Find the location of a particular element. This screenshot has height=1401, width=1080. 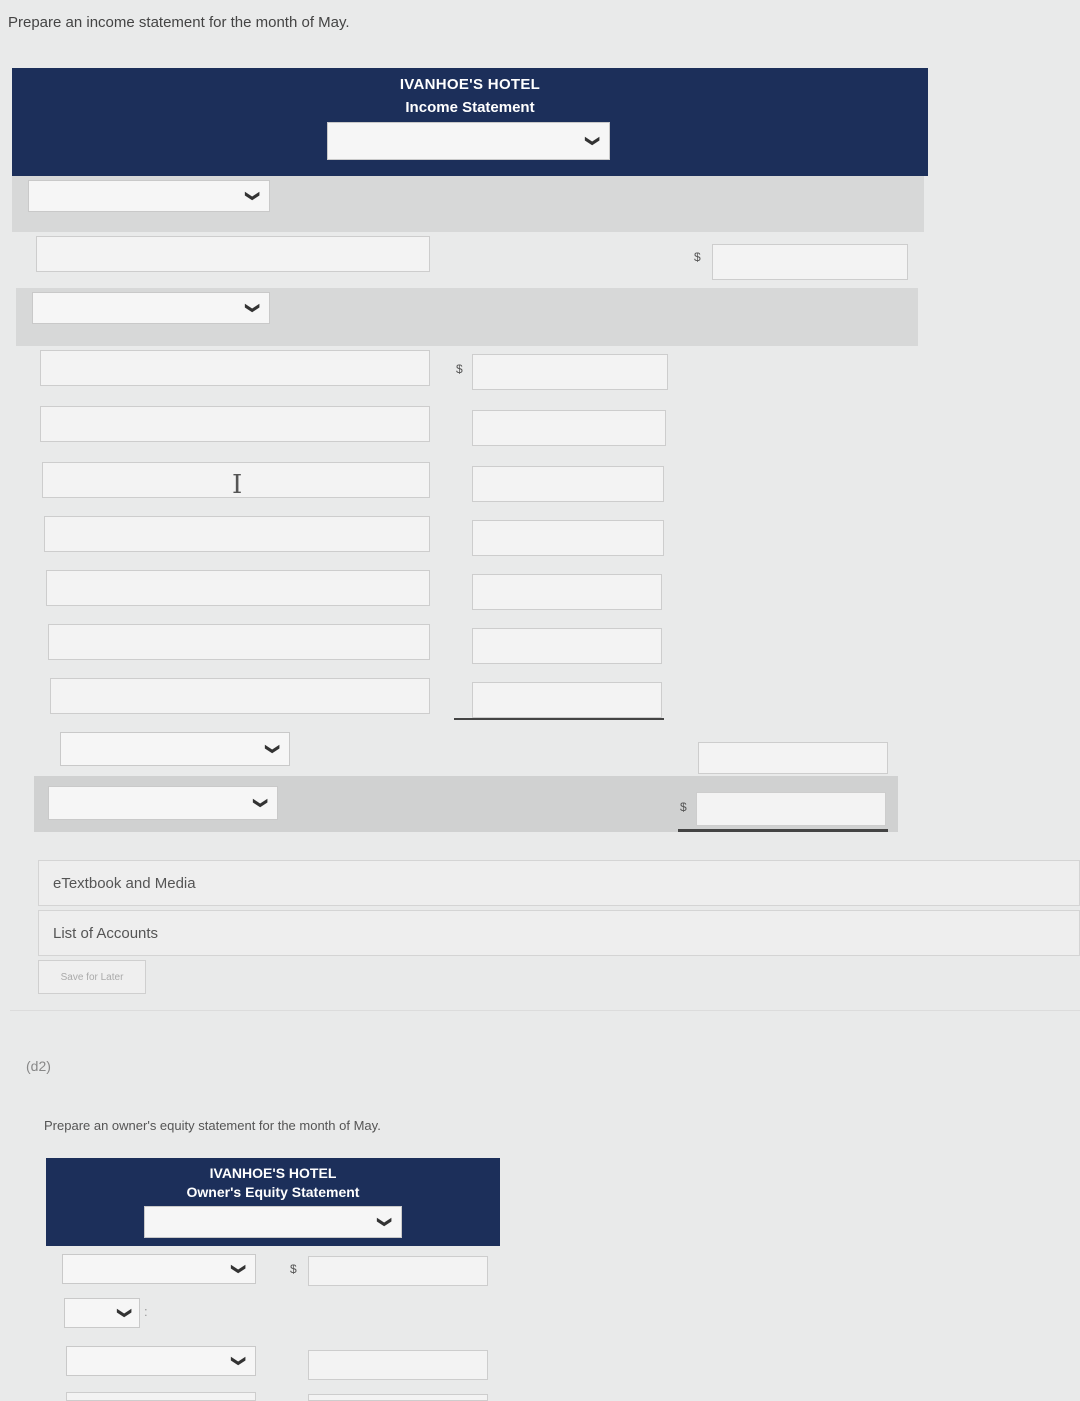

net-income-select: ❯ is located at coordinates (163, 803).